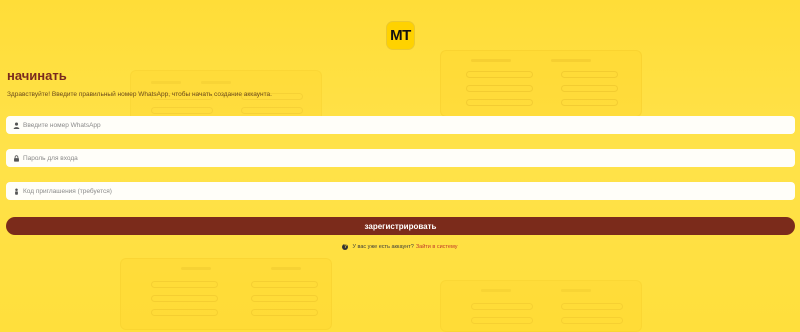 This screenshot has width=800, height=332. What do you see at coordinates (383, 247) in the screenshot?
I see `login-question: У вас уже есть аккаунт?` at bounding box center [383, 247].